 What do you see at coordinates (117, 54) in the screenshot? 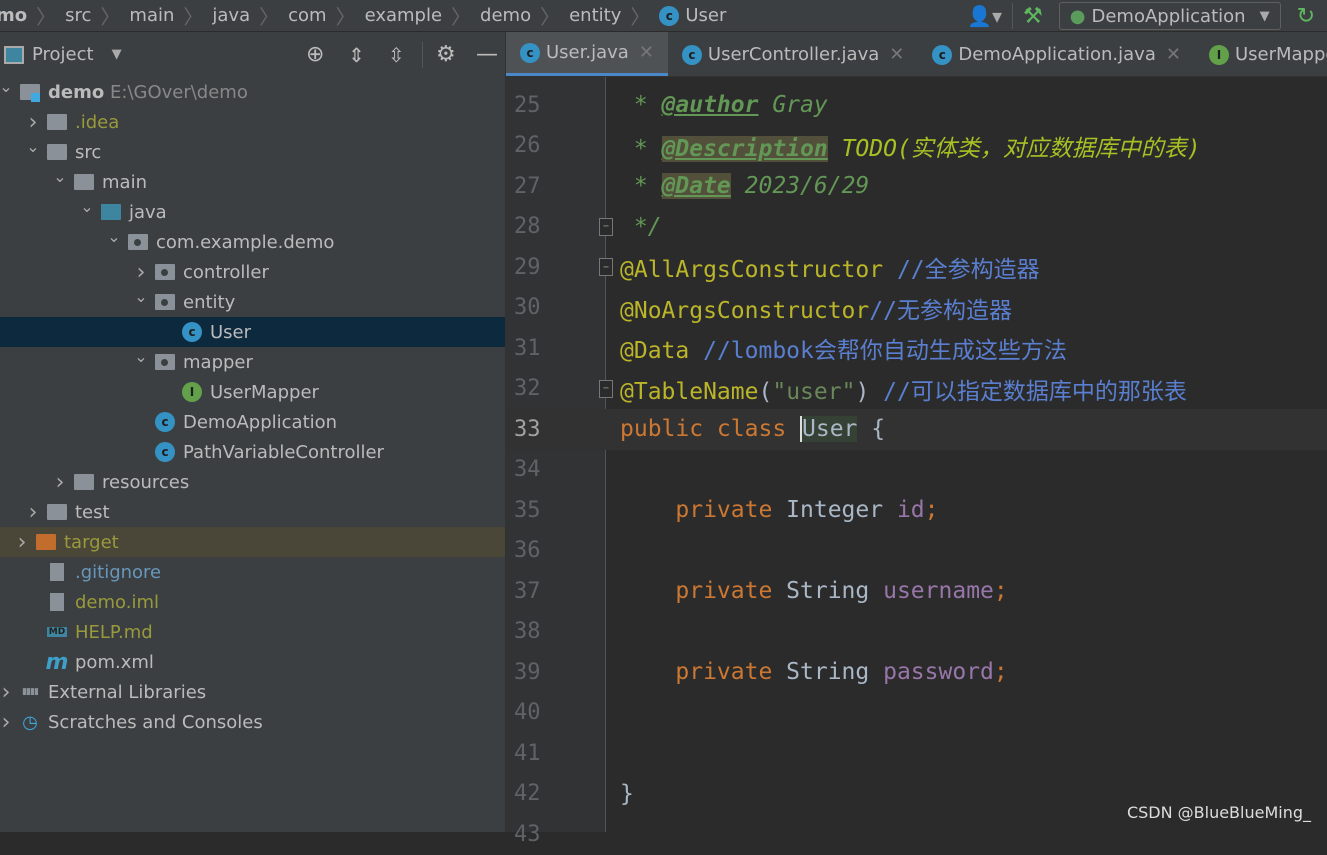
I see `chevron-down-icon: ▼` at bounding box center [117, 54].